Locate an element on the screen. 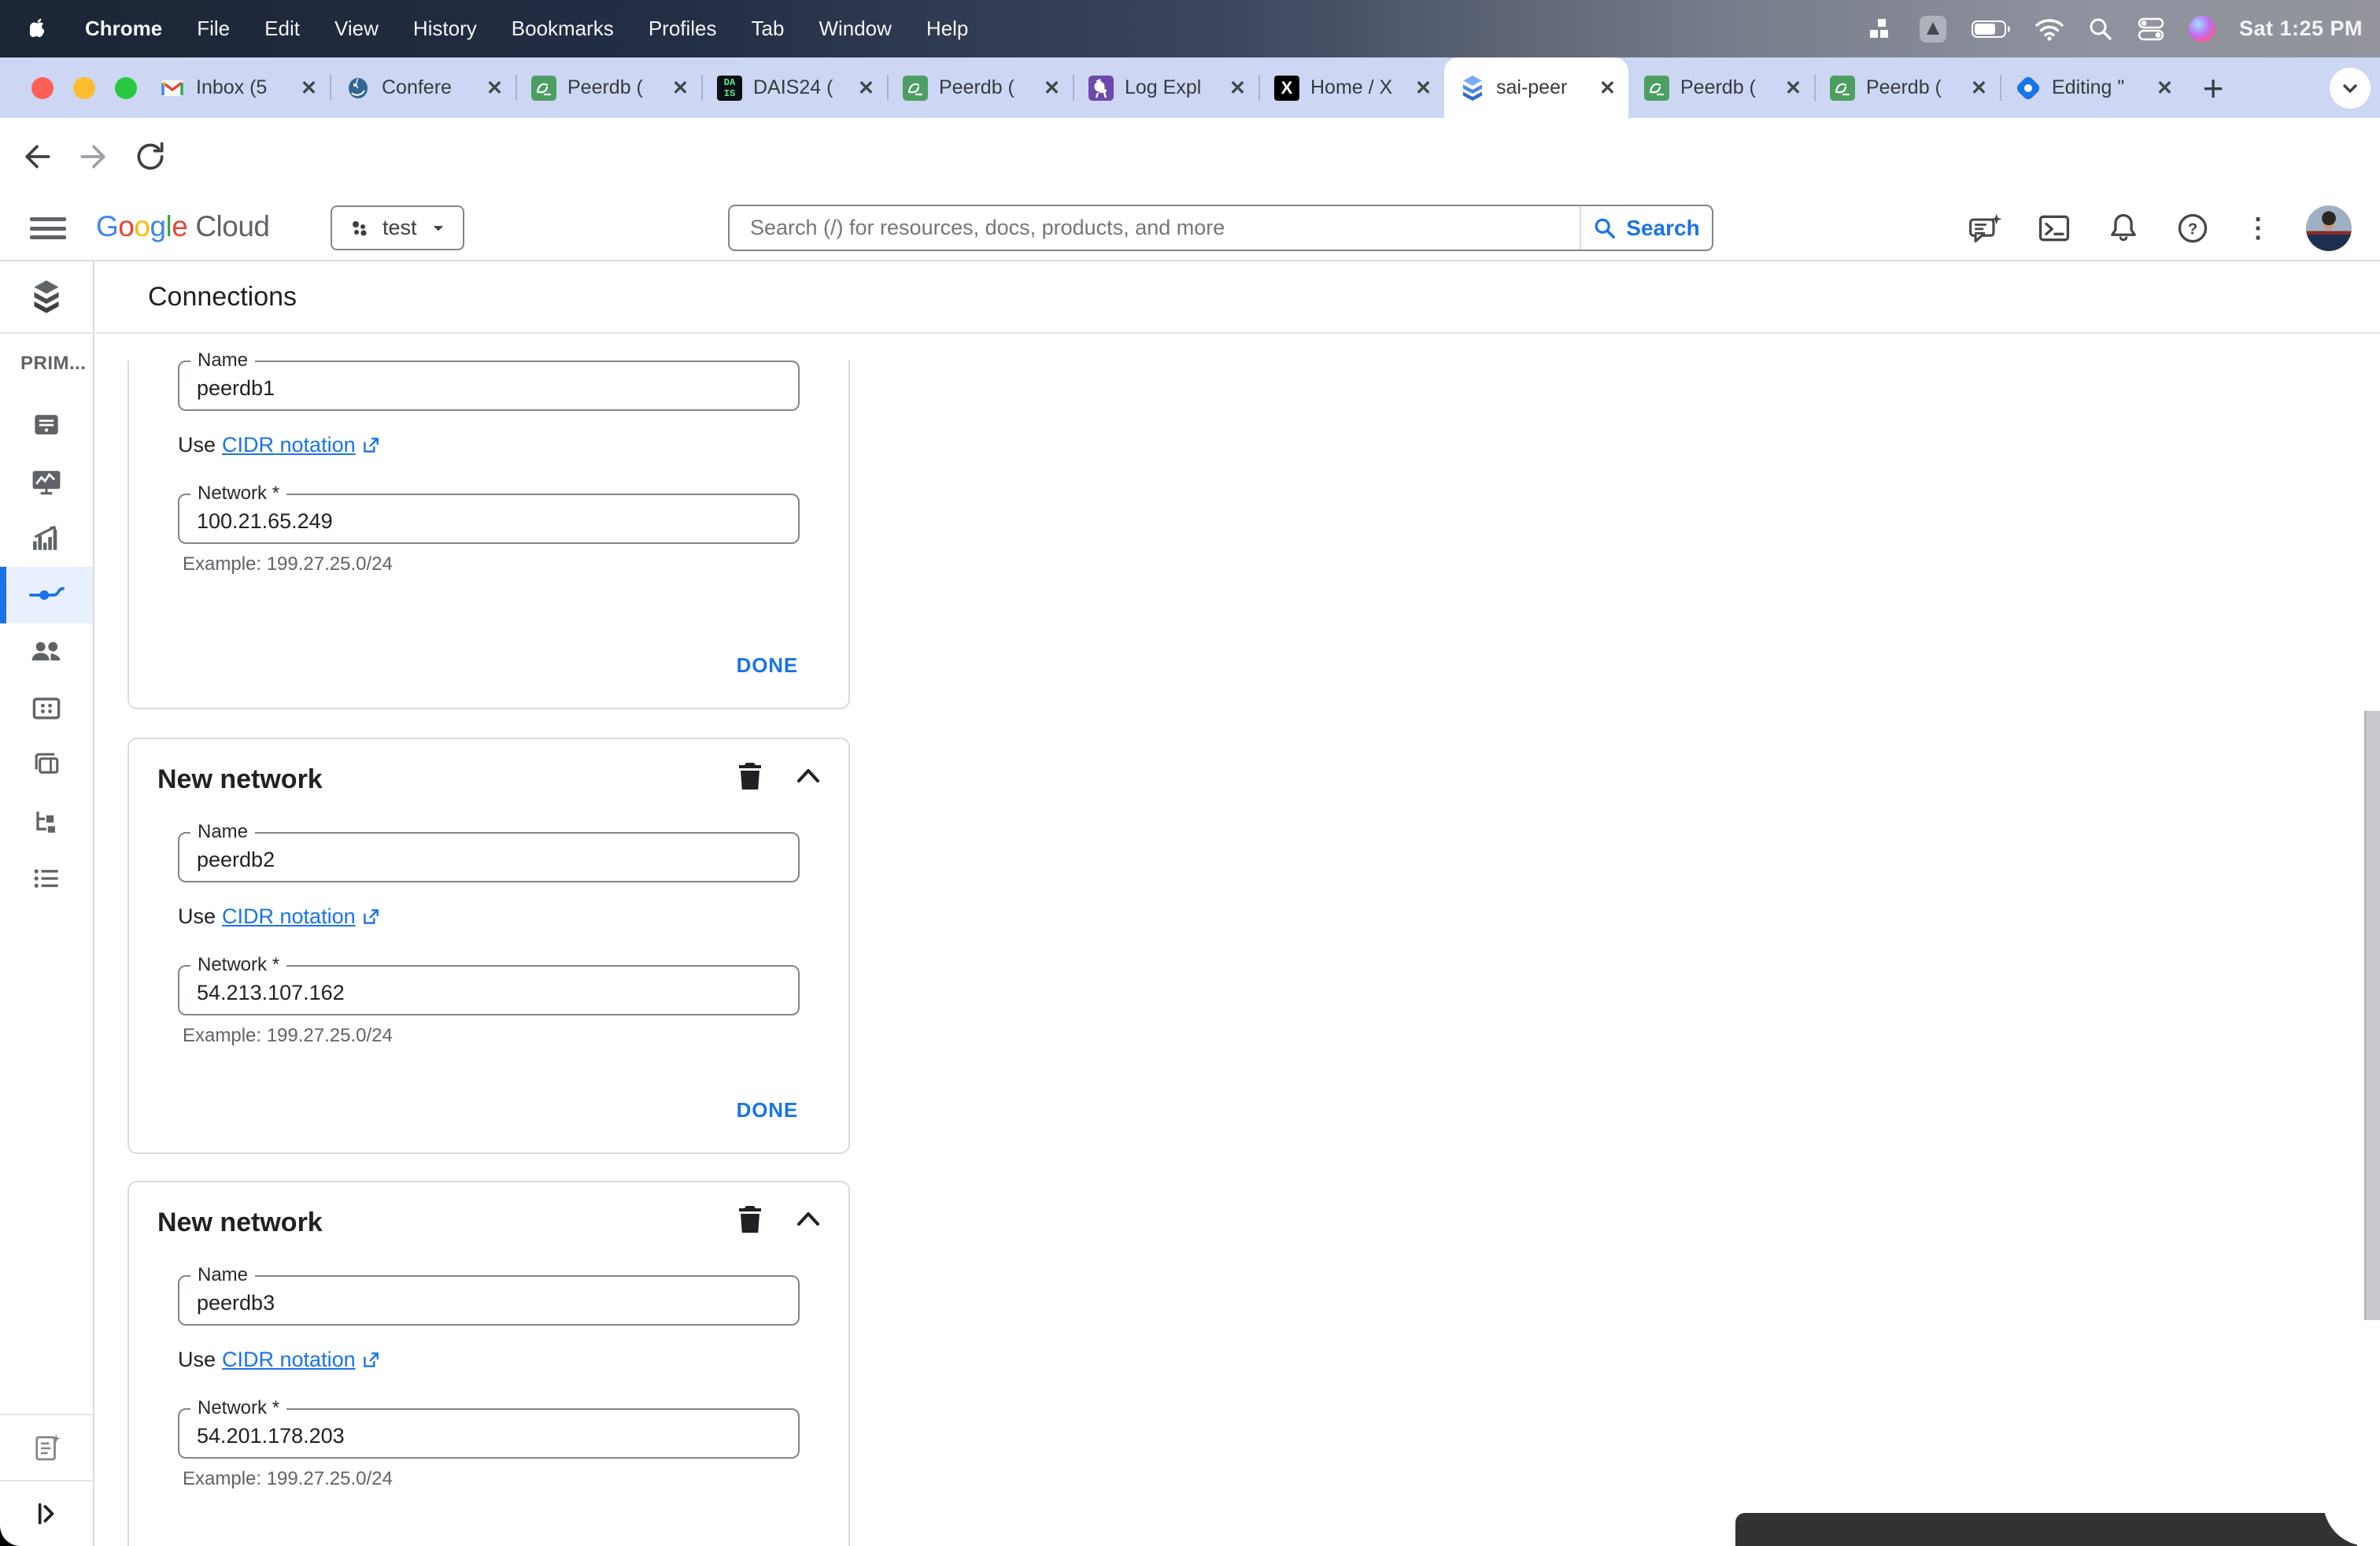  release-notes-button is located at coordinates (46, 1447).